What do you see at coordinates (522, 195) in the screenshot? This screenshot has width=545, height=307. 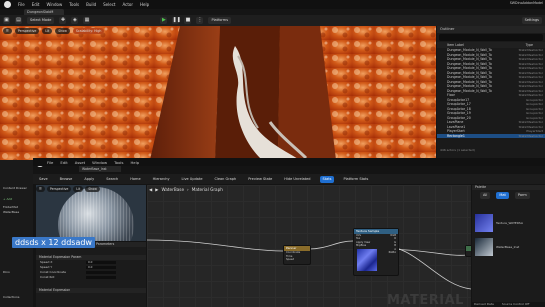 I see `palette-tab-parm: Parm` at bounding box center [522, 195].